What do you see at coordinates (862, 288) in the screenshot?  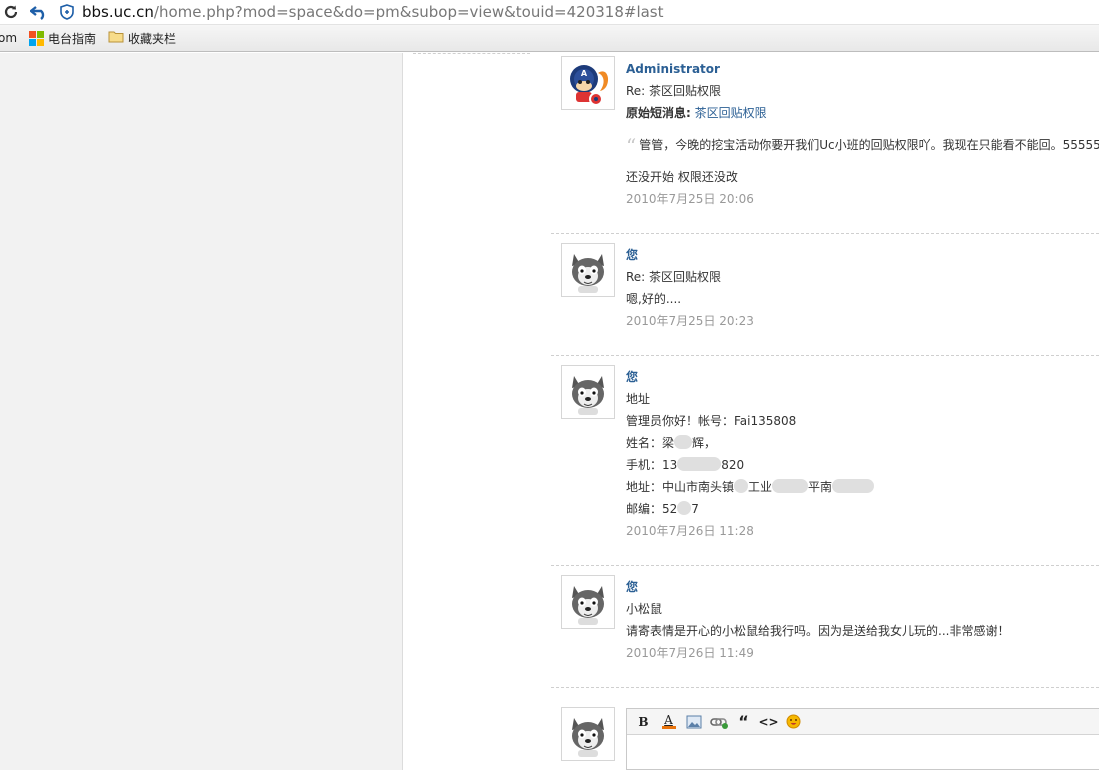 I see `message-body: 您 Re: 茶区回贴权限 嗯,好的.... 2010年7月25日 20:23` at bounding box center [862, 288].